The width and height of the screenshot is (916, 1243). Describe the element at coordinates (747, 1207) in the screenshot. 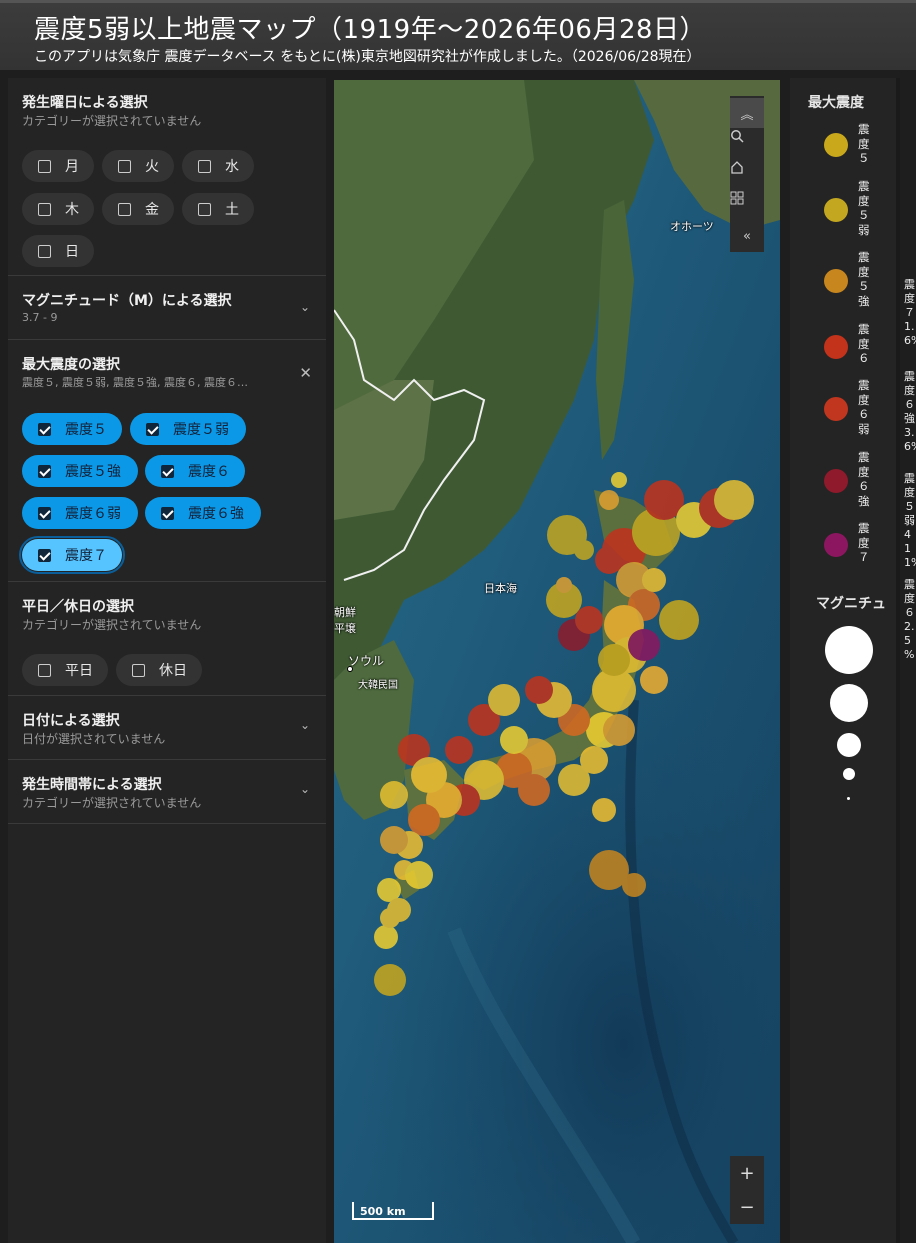

I see `zoom-out-button: −` at that location.